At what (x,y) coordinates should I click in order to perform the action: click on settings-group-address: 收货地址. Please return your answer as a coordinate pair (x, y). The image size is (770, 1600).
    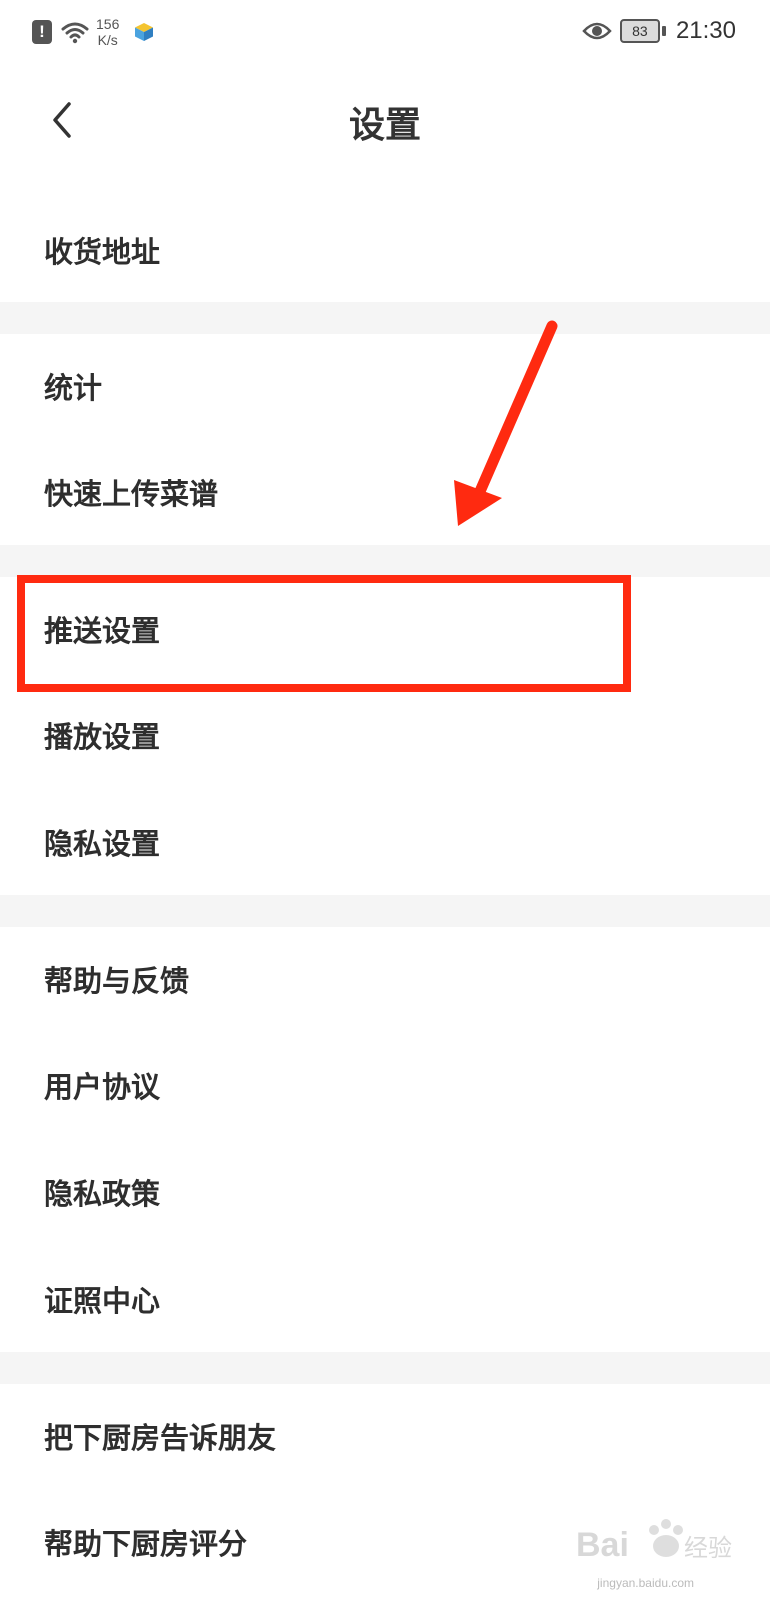
    Looking at the image, I should click on (385, 250).